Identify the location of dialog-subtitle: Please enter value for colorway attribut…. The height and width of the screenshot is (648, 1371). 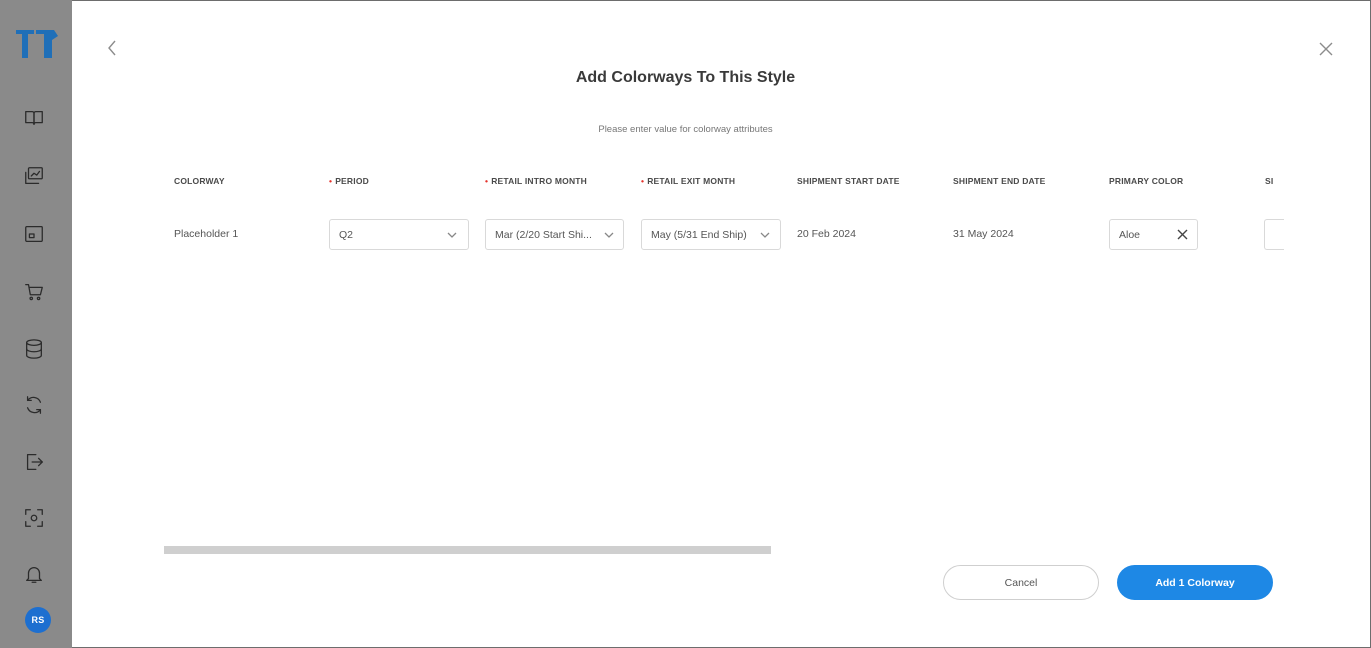
(685, 129).